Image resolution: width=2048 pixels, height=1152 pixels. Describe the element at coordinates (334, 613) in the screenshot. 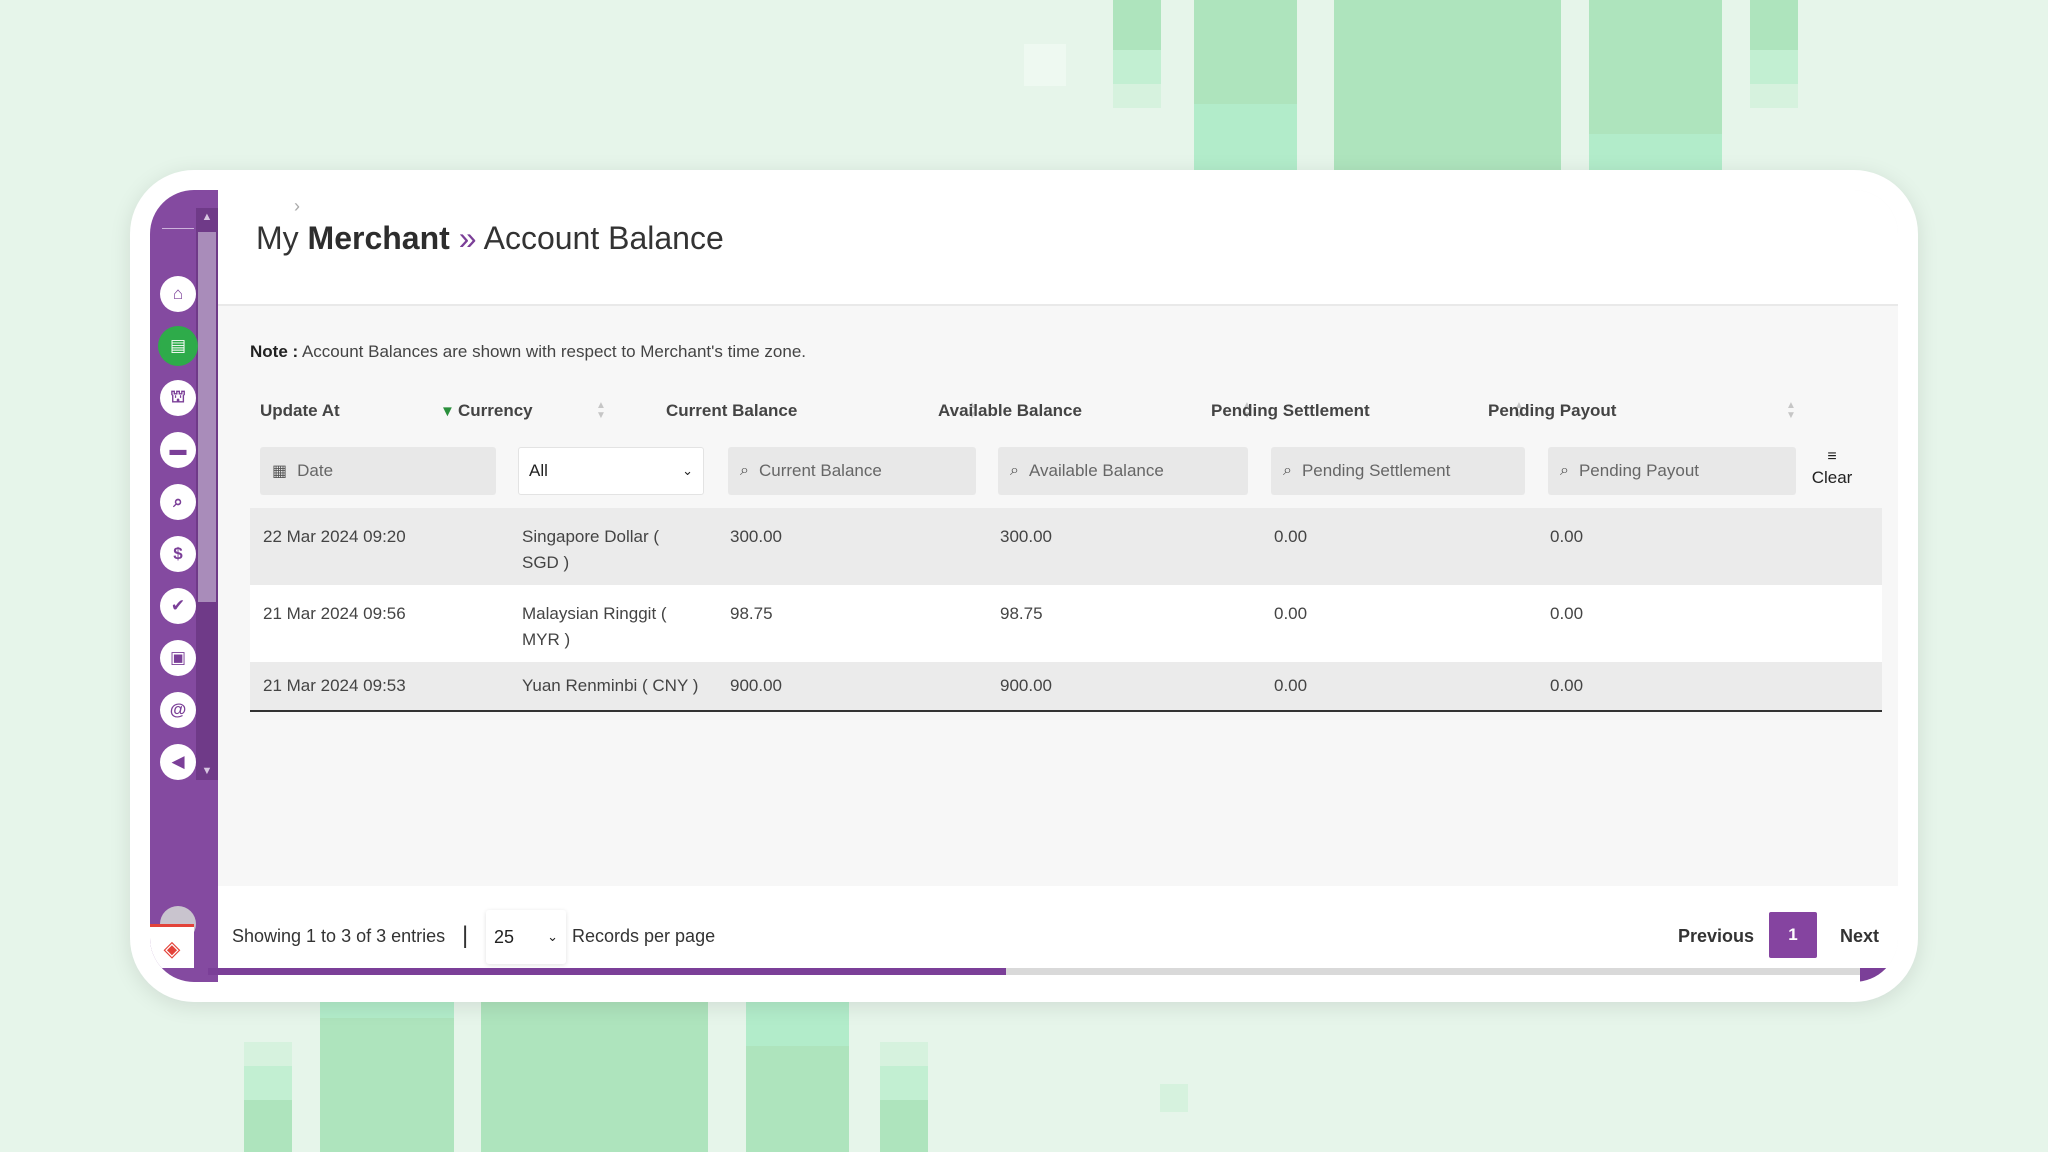

I see `cell-update-at: 21 Mar 2024 09:56` at that location.